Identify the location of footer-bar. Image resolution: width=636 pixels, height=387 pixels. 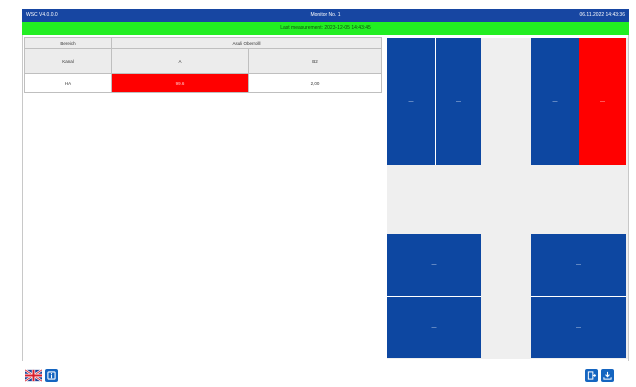
(325, 374).